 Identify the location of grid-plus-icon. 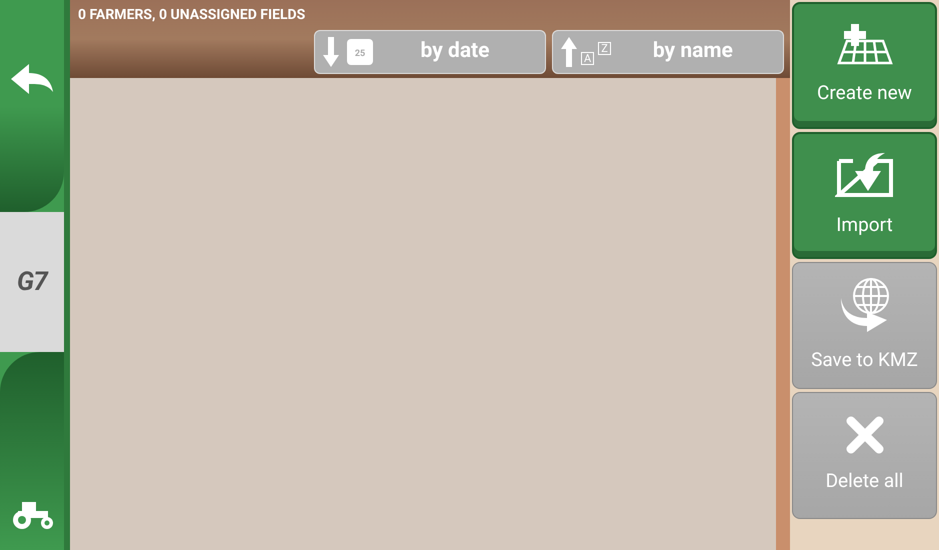
(864, 45).